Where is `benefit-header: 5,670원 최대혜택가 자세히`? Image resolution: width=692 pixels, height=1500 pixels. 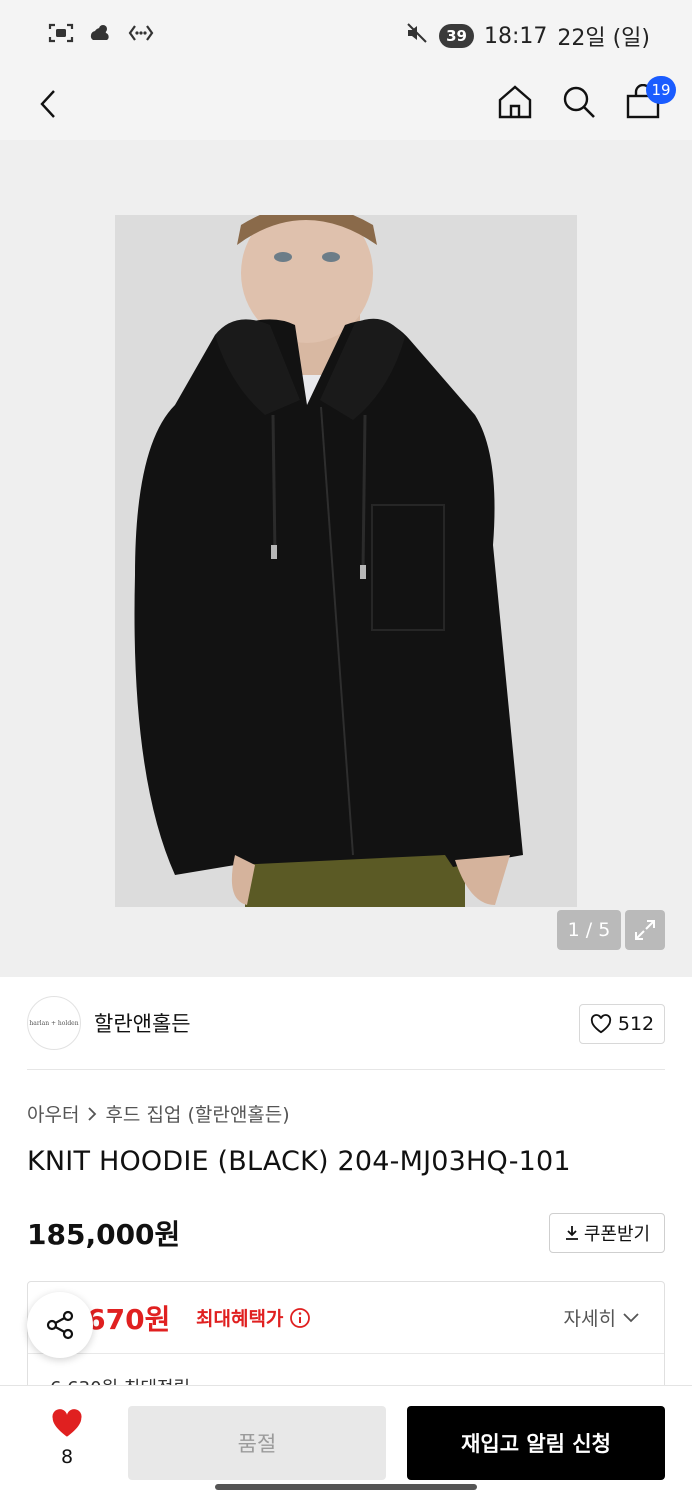 benefit-header: 5,670원 최대혜택가 자세히 is located at coordinates (346, 1318).